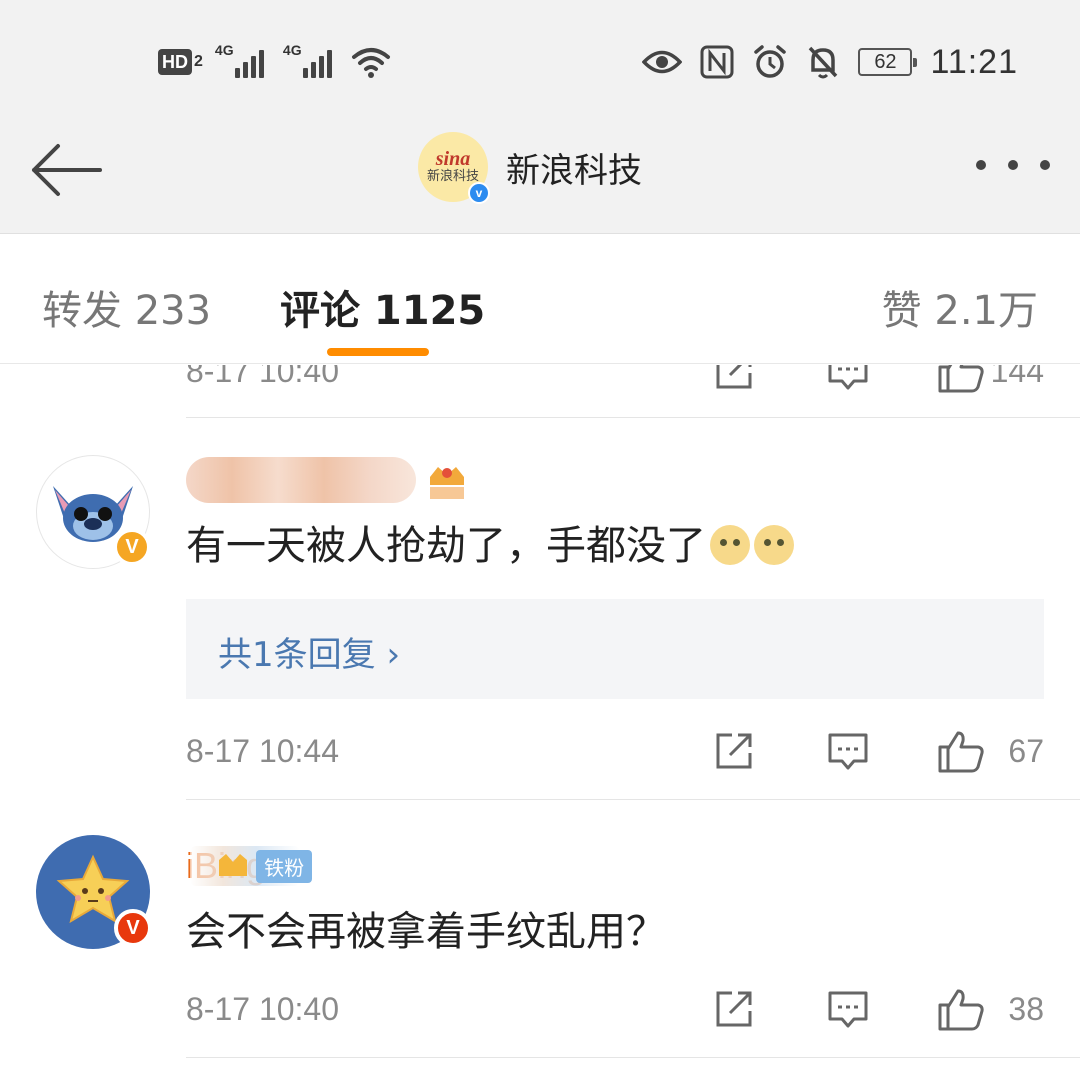  Describe the element at coordinates (284, 866) in the screenshot. I see `fan-badge: 铁粉` at that location.